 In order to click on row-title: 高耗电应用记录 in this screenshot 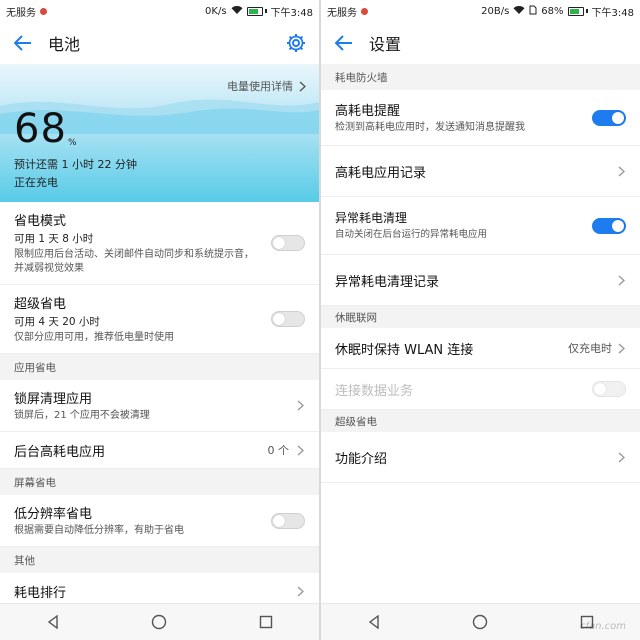, I will do `click(381, 173)`.